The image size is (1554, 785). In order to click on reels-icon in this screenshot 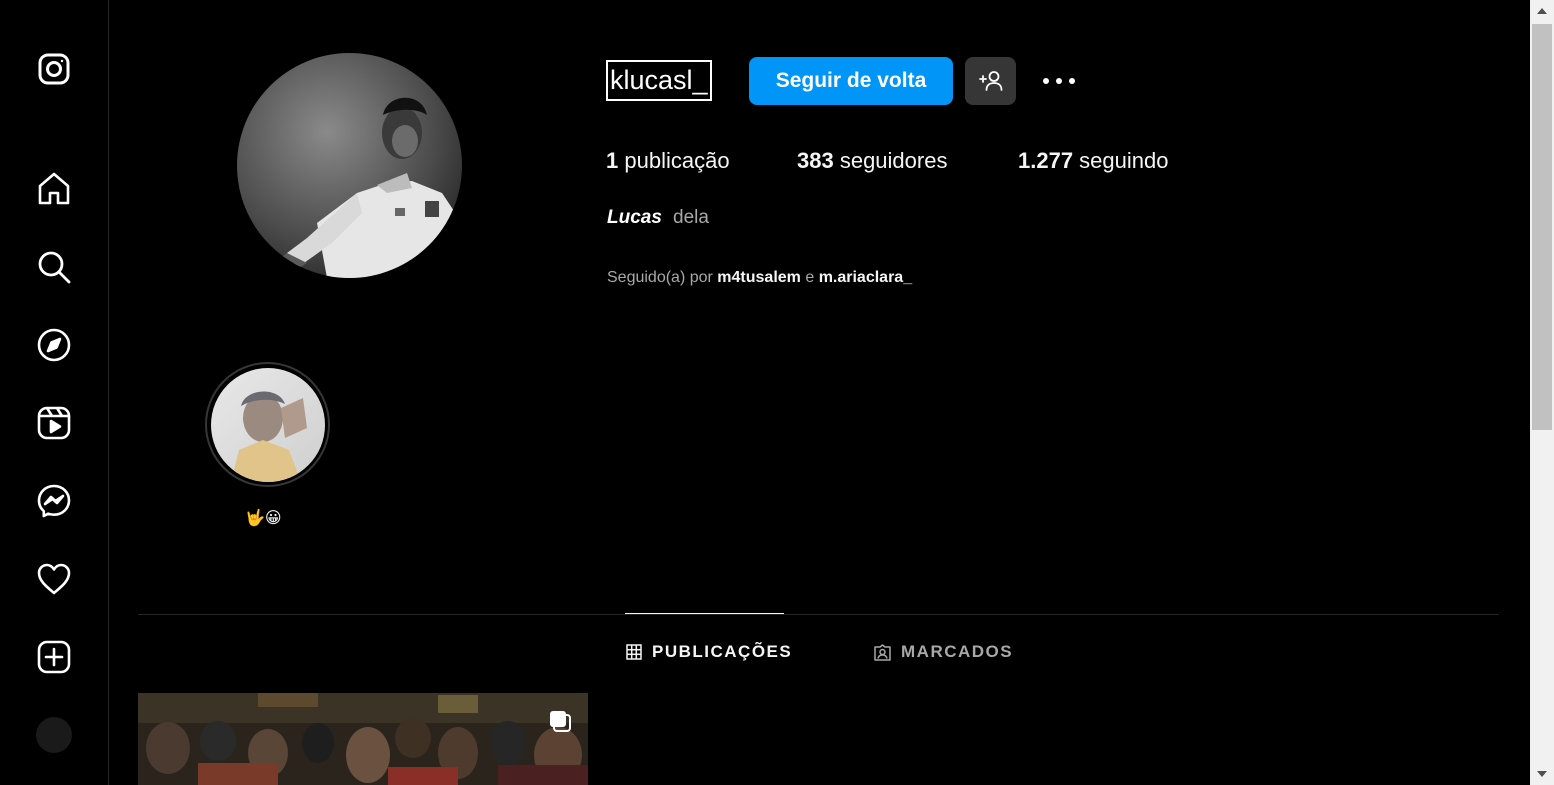, I will do `click(54, 423)`.